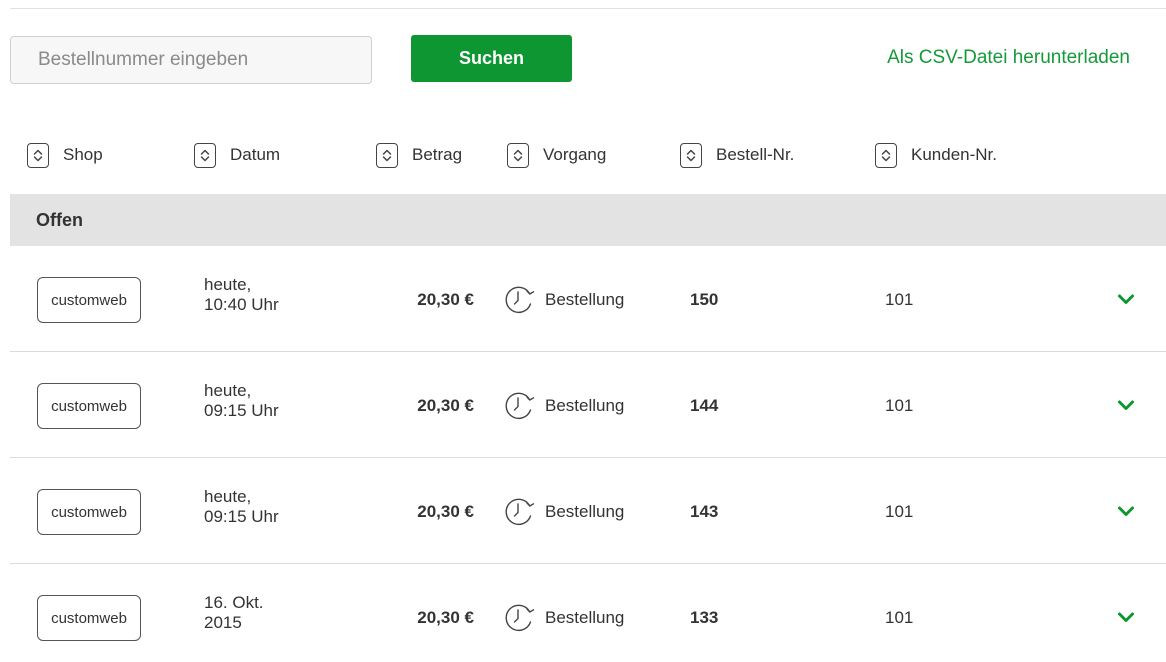  Describe the element at coordinates (954, 154) in the screenshot. I see `column-label: Kunden-Nr.` at that location.